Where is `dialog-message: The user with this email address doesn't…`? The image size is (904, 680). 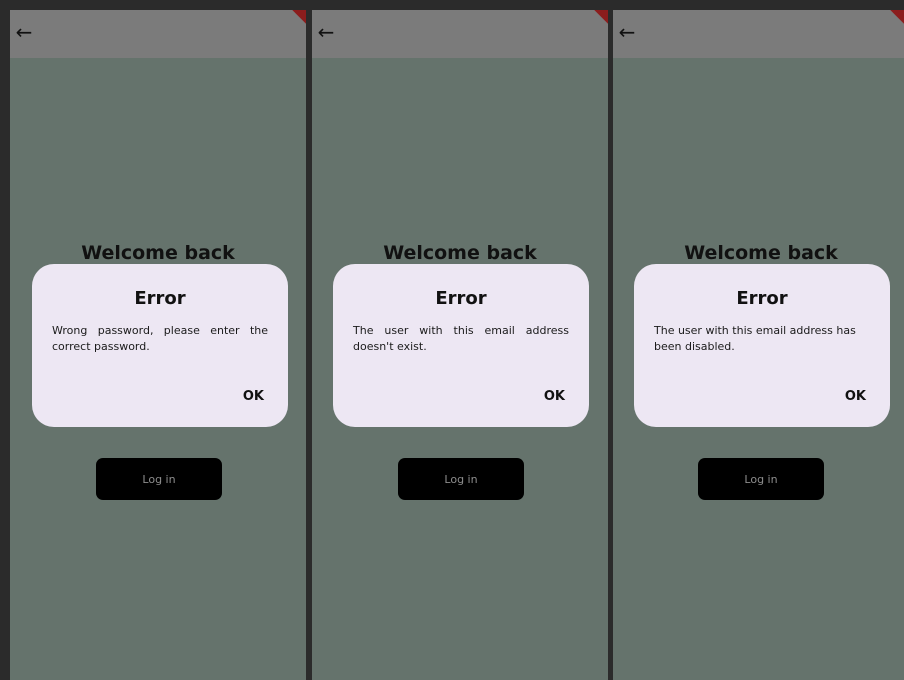 dialog-message: The user with this email address doesn't… is located at coordinates (461, 338).